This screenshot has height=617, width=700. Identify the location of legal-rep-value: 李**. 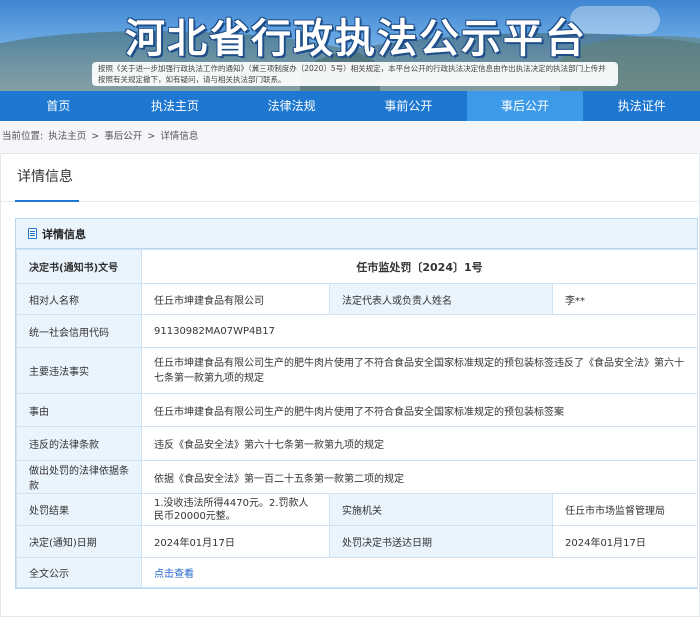
(625, 299).